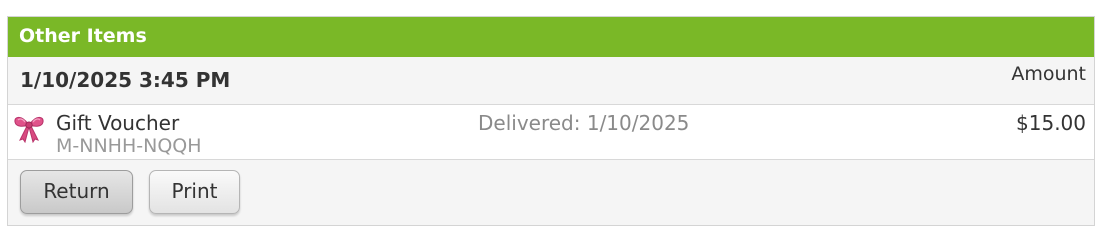 This screenshot has height=240, width=1111. I want to click on item-amount: $15.00, so click(1051, 123).